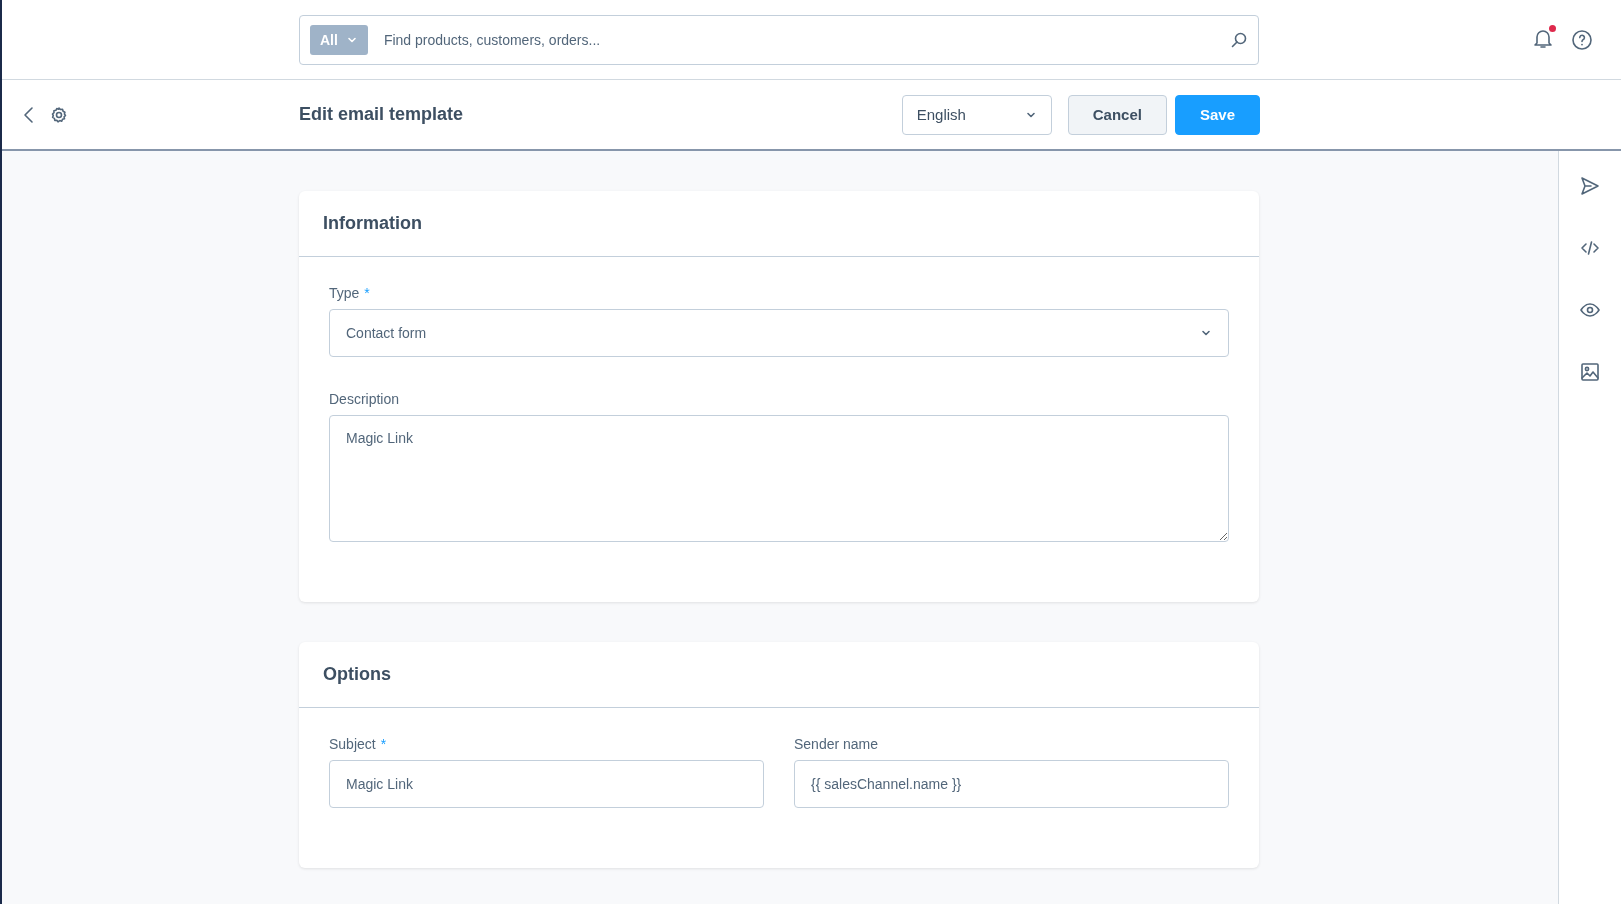 The height and width of the screenshot is (904, 1621). What do you see at coordinates (779, 224) in the screenshot?
I see `card-title: Information` at bounding box center [779, 224].